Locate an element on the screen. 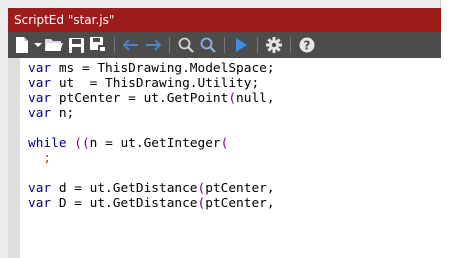 This screenshot has height=258, width=460. toolbar: ? is located at coordinates (224, 45).